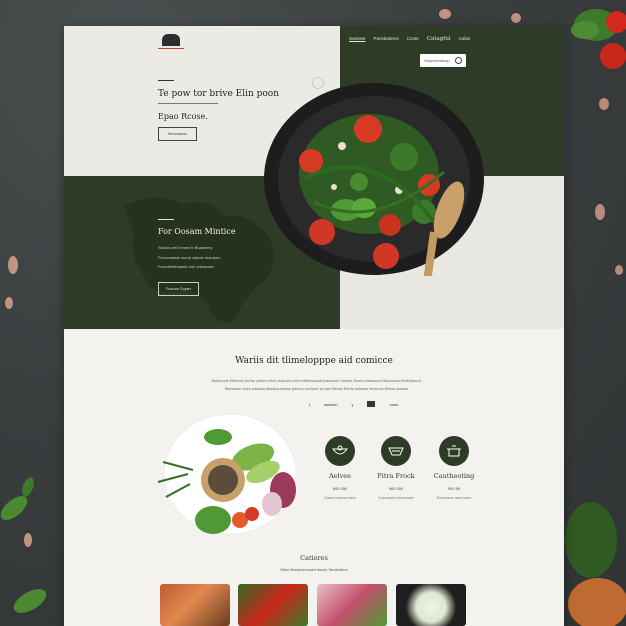 The width and height of the screenshot is (626, 626). Describe the element at coordinates (374, 179) in the screenshot. I see `salad-bowl-image` at that location.